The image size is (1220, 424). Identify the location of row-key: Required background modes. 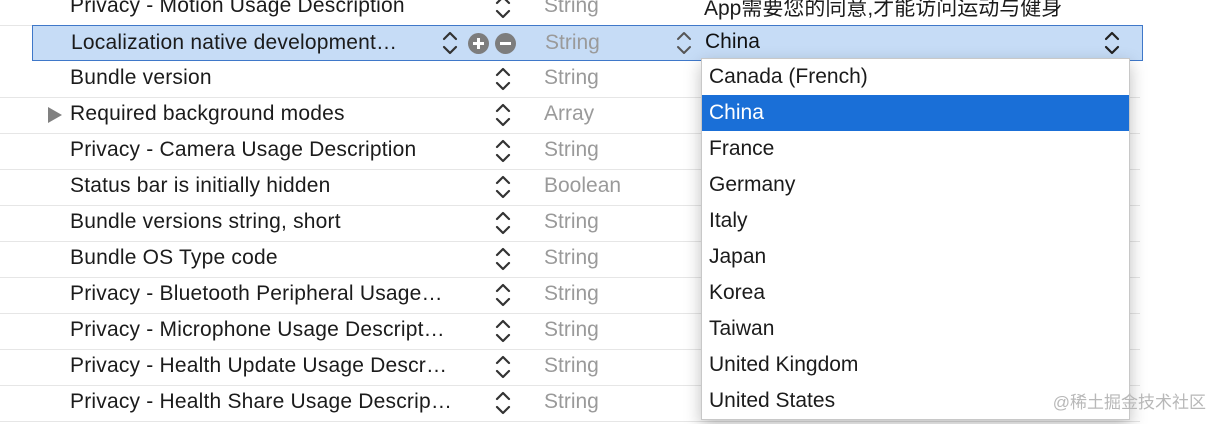
(207, 113).